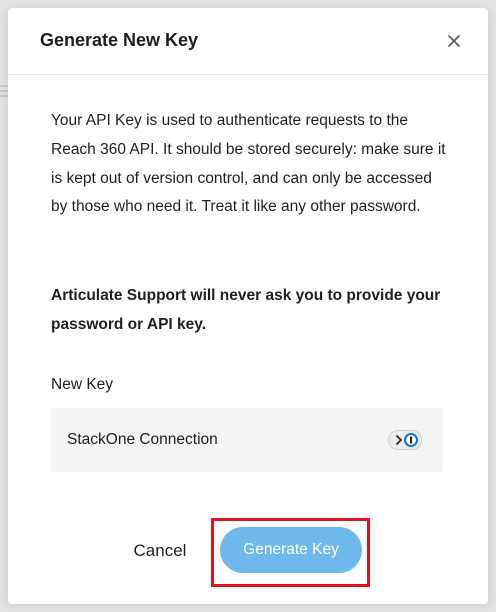  I want to click on close-button, so click(454, 41).